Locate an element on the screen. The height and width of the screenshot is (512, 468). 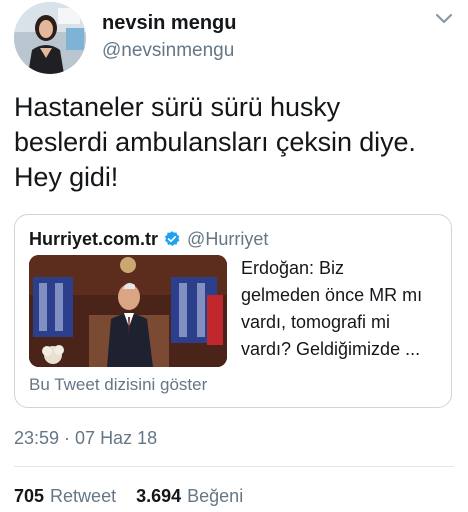
retweets-stat: 705 Retweet is located at coordinates (65, 496).